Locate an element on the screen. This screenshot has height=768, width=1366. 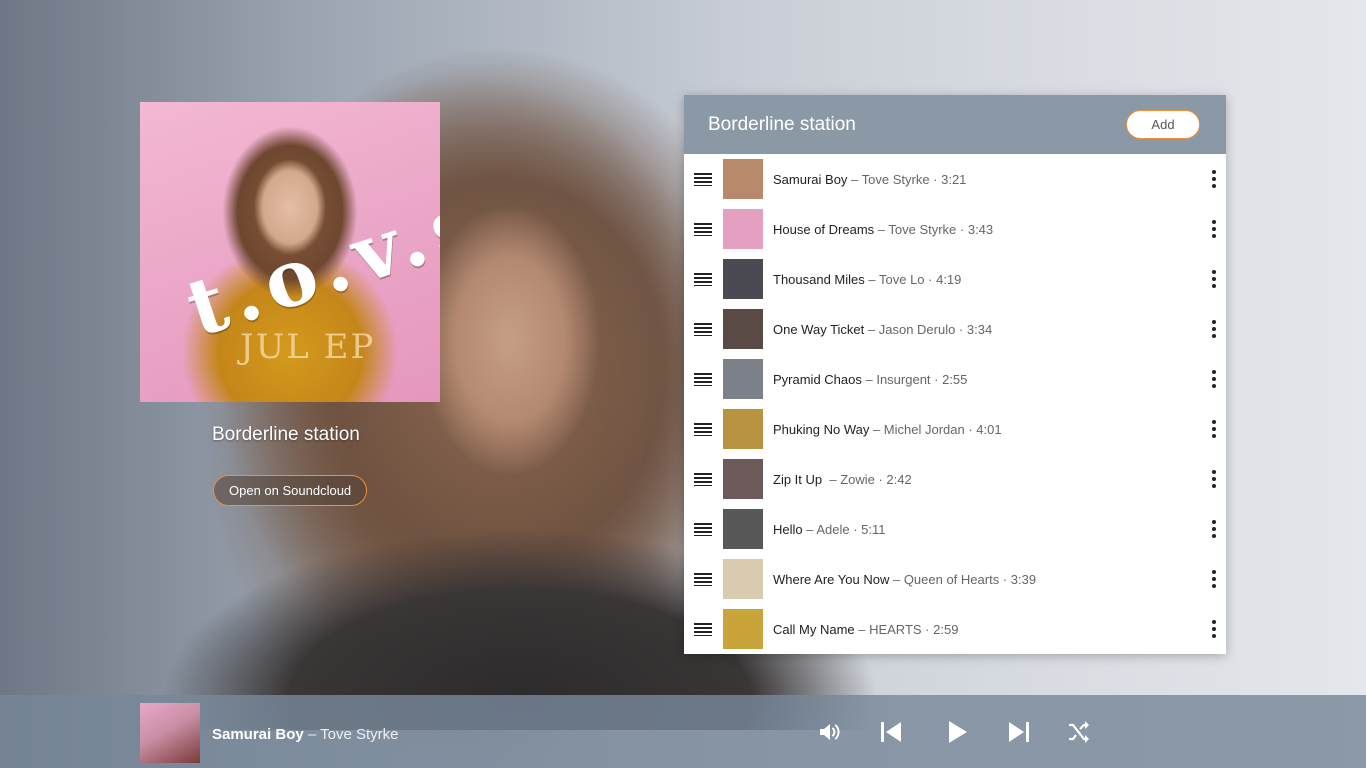
open-soundcloud-button: Open on Soundcloud is located at coordinates (290, 490).